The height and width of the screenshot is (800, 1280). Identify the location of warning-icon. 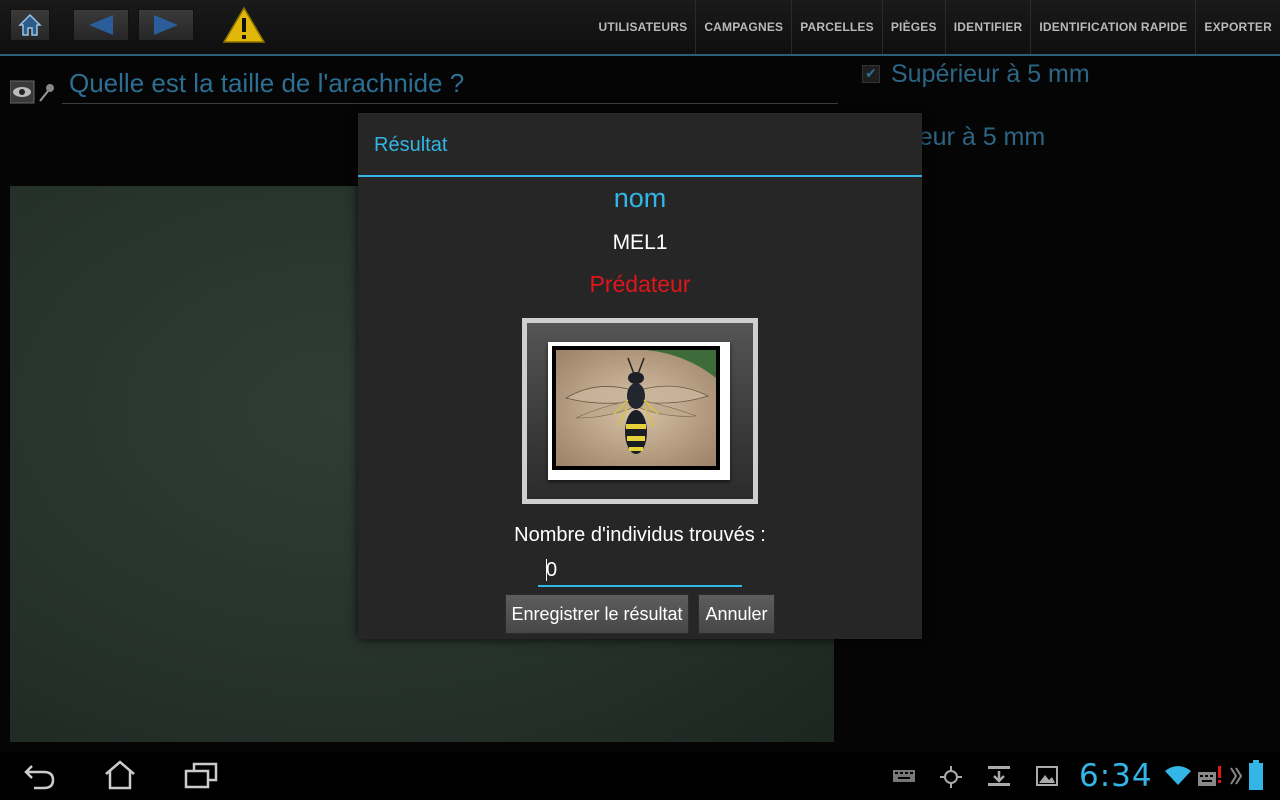
(244, 25).